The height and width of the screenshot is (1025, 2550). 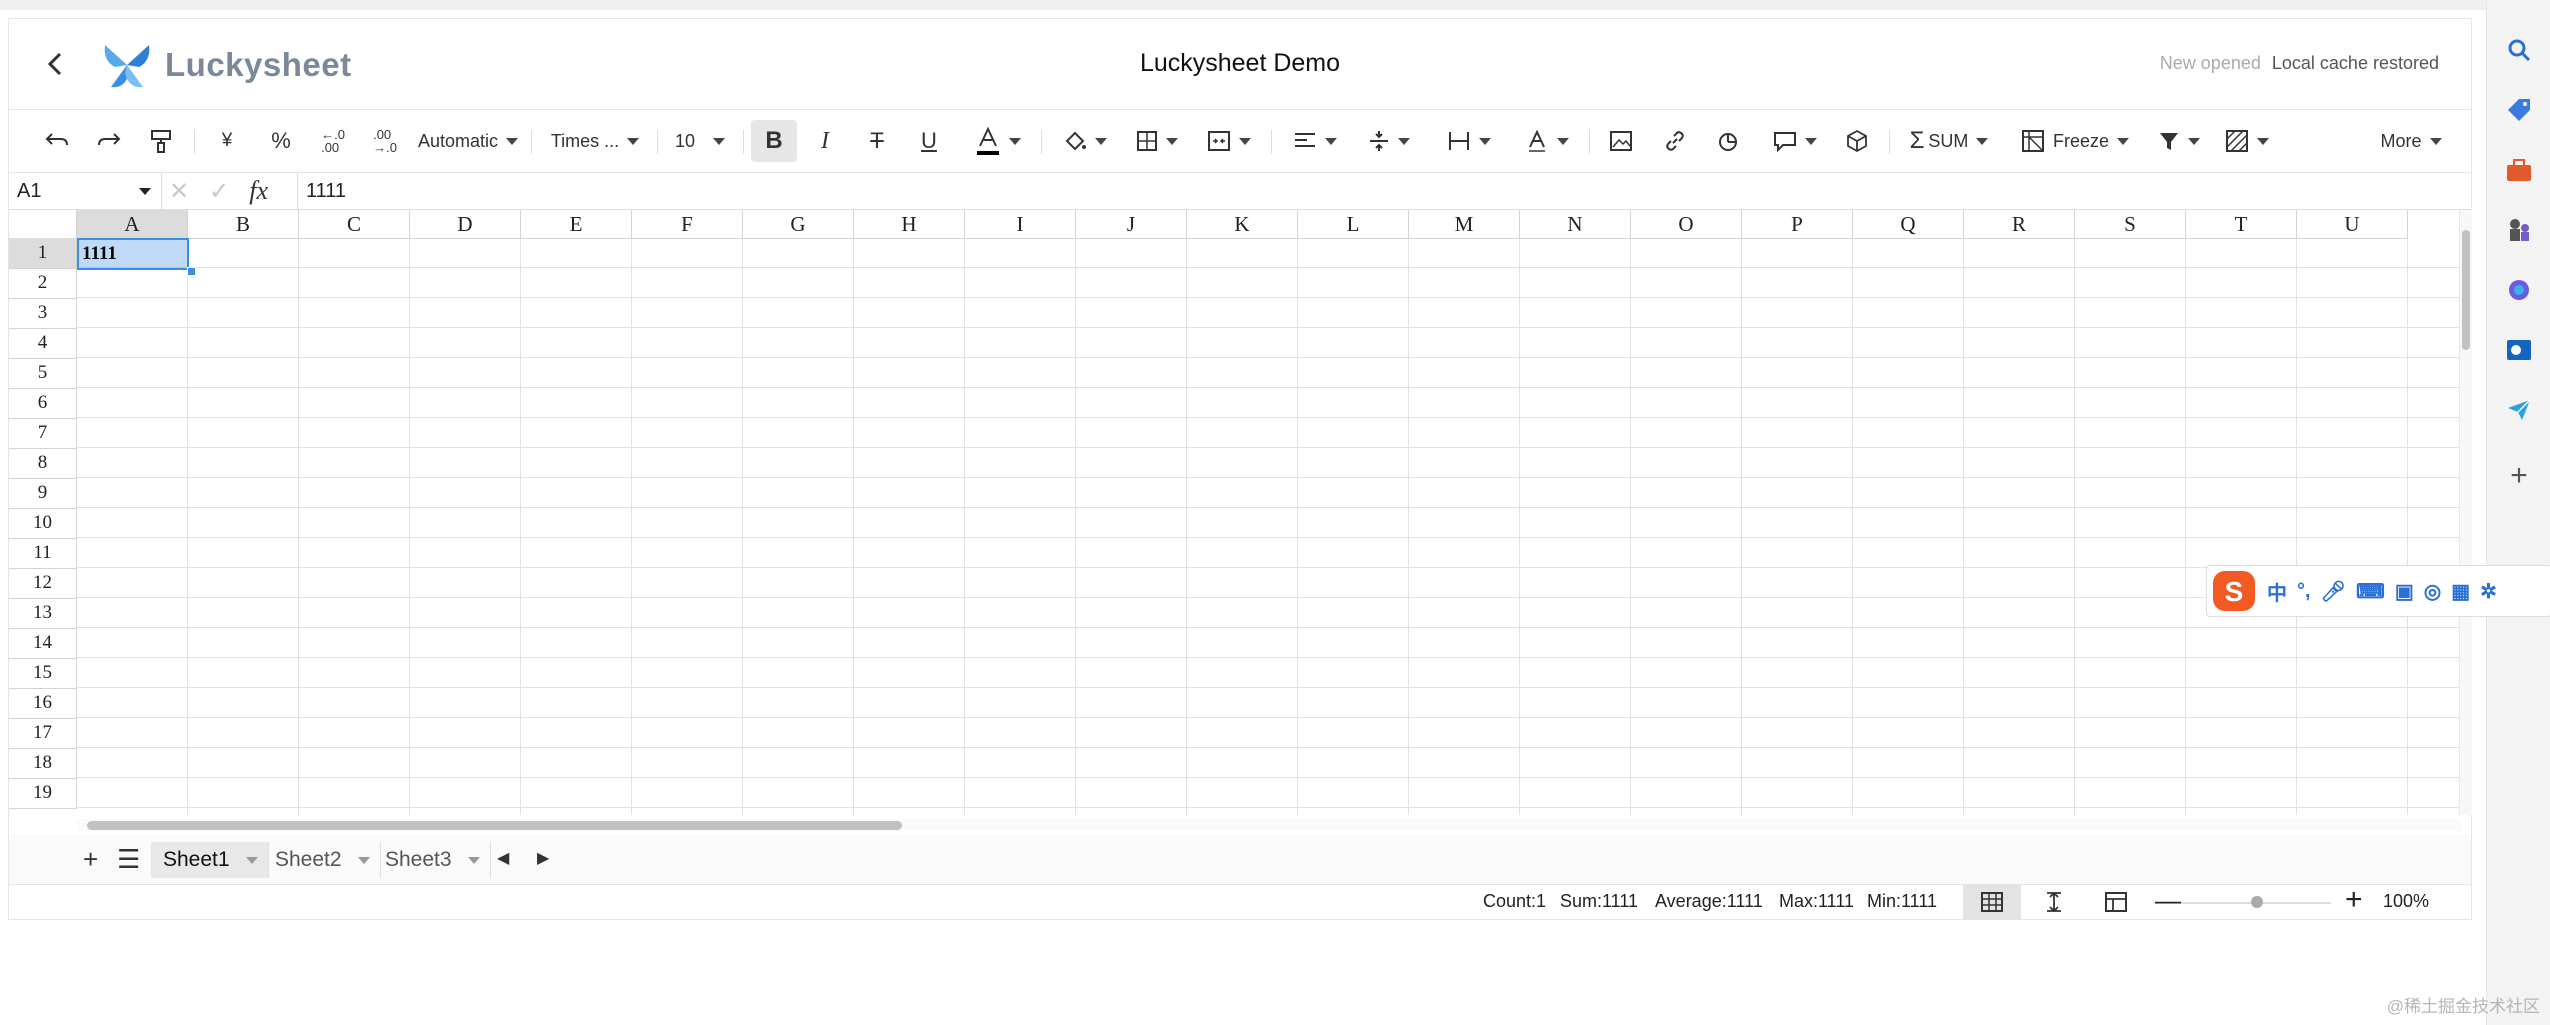 What do you see at coordinates (43, 463) in the screenshot?
I see `row-header: 8` at bounding box center [43, 463].